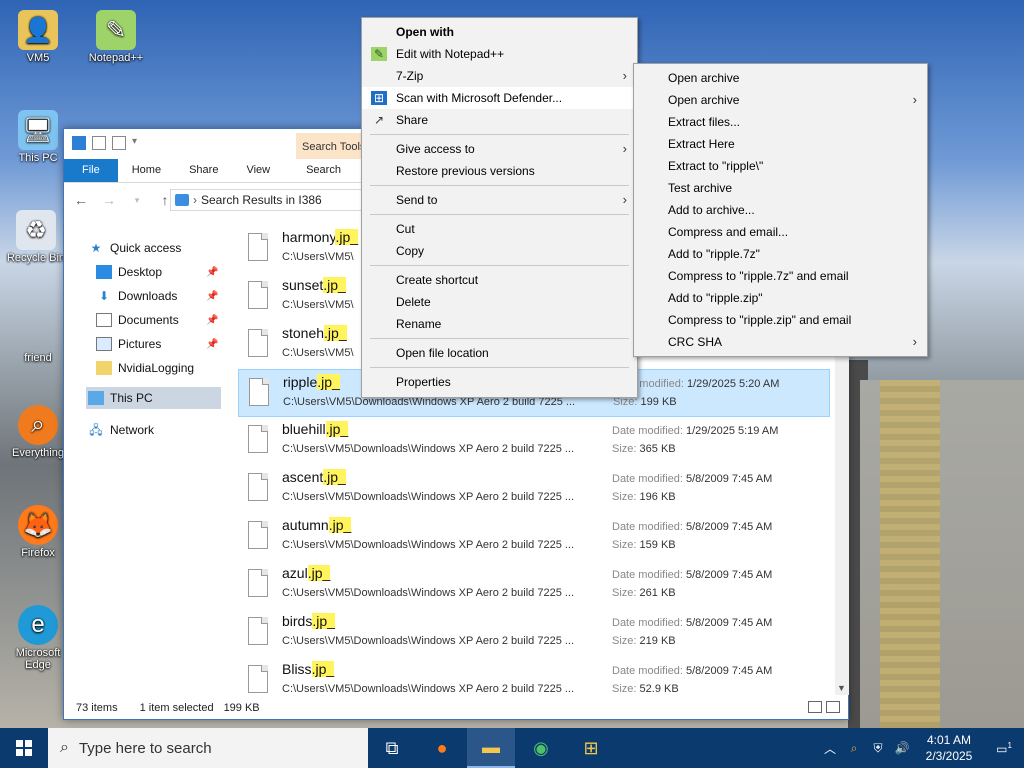 This screenshot has width=1024, height=768. I want to click on taskbar-firefox: ●, so click(442, 748).